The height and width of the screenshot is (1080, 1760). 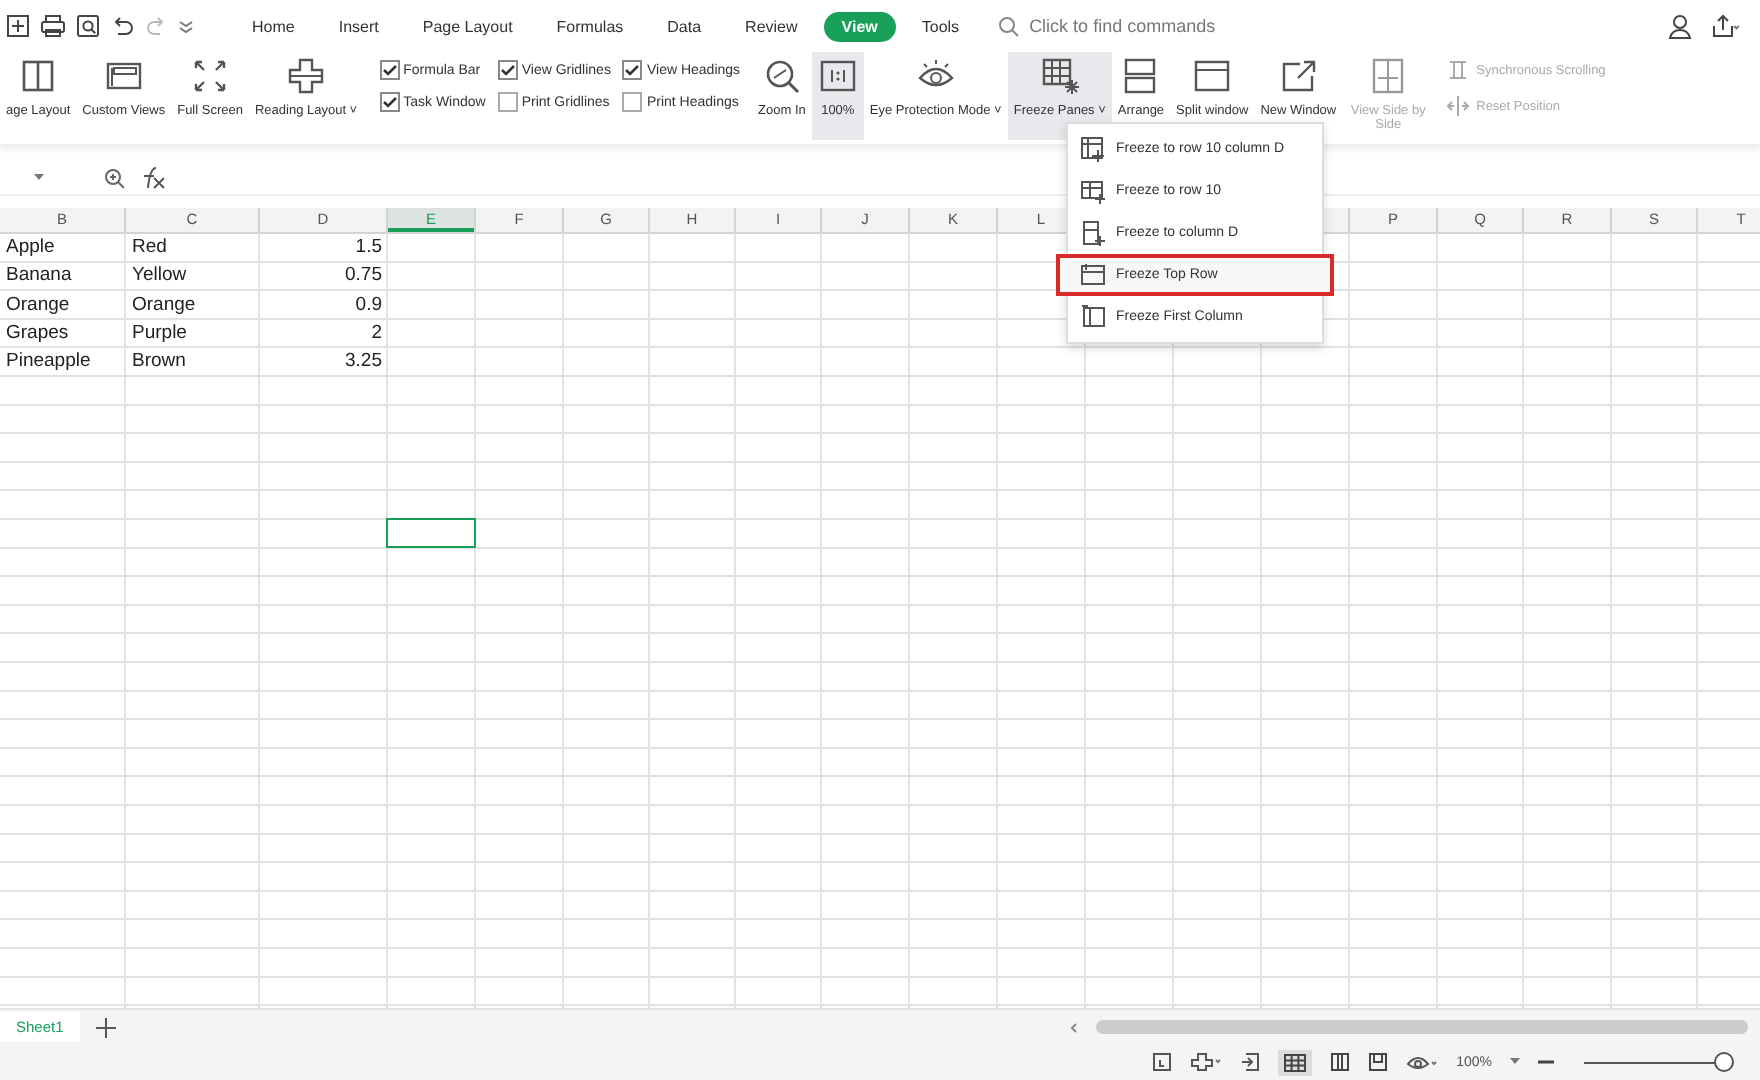 I want to click on slider-thumb, so click(x=1724, y=1062).